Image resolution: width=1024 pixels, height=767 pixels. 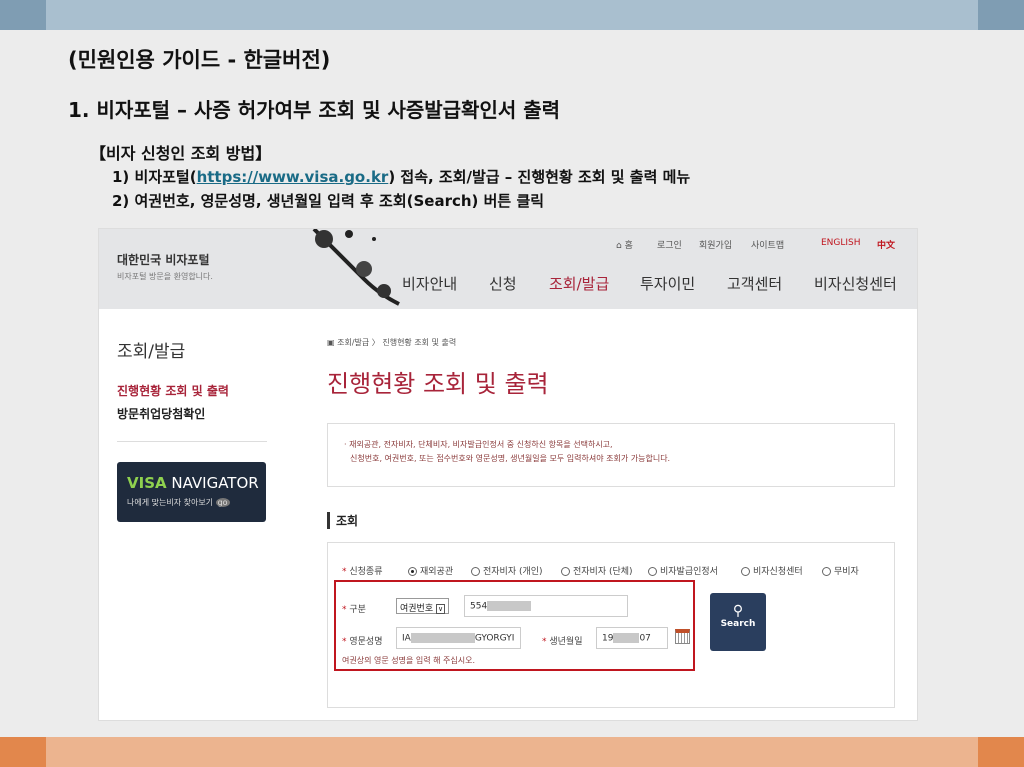 I want to click on page-title: 진행현황 조회 및 출력, so click(x=438, y=384).